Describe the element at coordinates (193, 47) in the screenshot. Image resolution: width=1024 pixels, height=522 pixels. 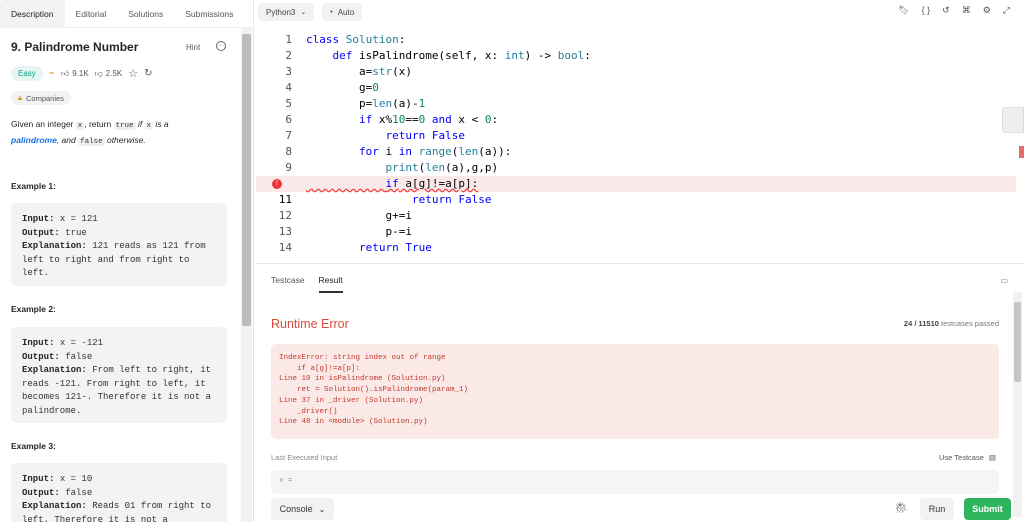
I see `hint-button: Hint` at that location.